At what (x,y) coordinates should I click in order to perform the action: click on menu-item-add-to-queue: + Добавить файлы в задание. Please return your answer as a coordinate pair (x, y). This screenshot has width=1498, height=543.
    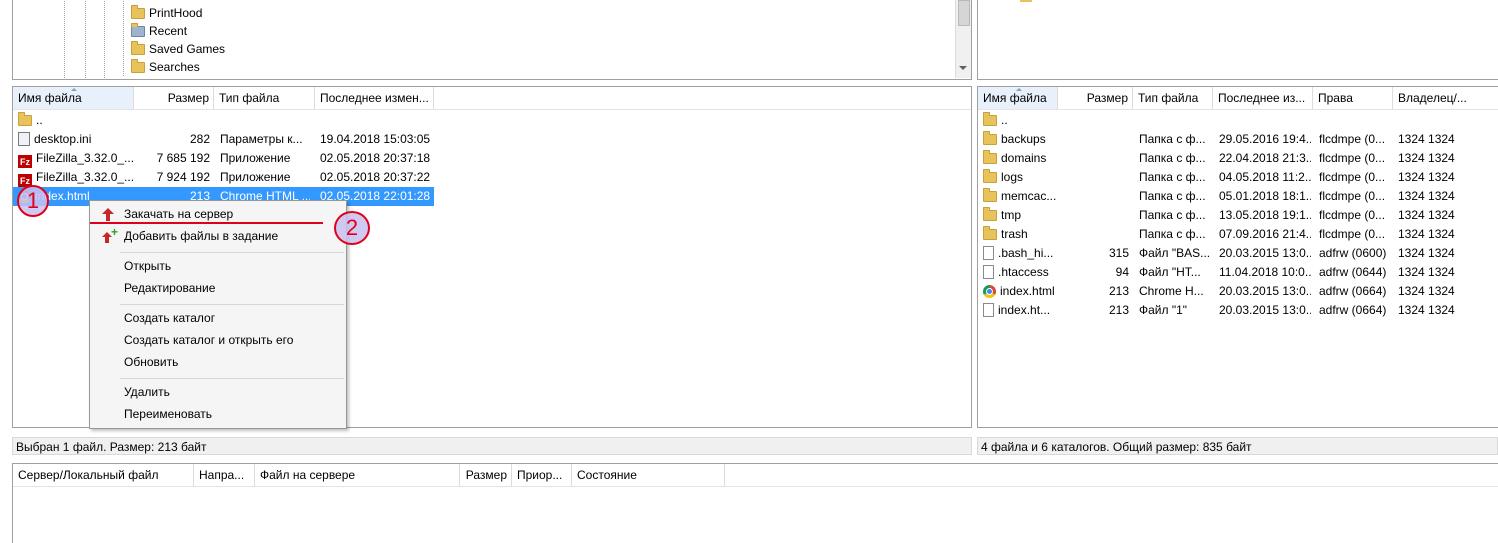
    Looking at the image, I should click on (218, 236).